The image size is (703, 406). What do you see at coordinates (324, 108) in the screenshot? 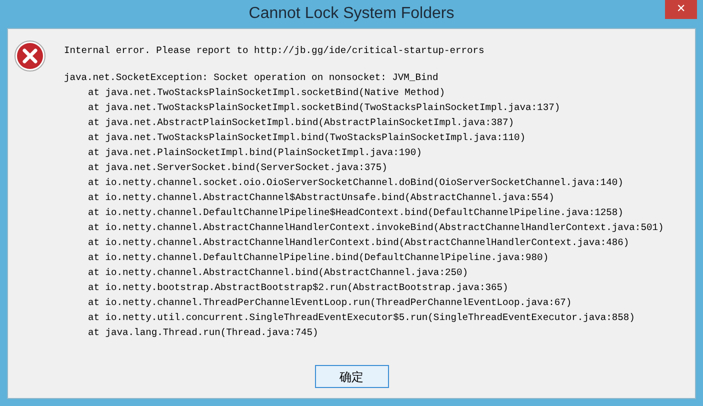
I see `stack-trace-line: at java.net.TwoStacksPlainSocketImpl.socketBind(TwoStacksPlainSocketImpl.java:137)` at bounding box center [324, 108].